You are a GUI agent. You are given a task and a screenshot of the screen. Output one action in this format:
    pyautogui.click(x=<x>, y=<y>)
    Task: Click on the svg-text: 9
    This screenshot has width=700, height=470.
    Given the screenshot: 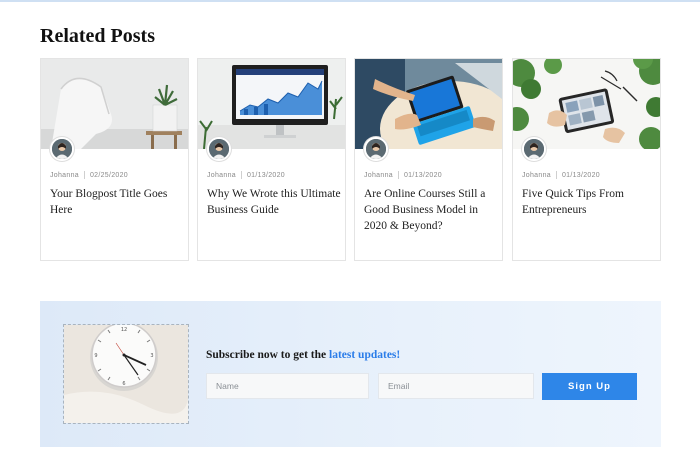 What is the action you would take?
    pyautogui.click(x=95, y=356)
    